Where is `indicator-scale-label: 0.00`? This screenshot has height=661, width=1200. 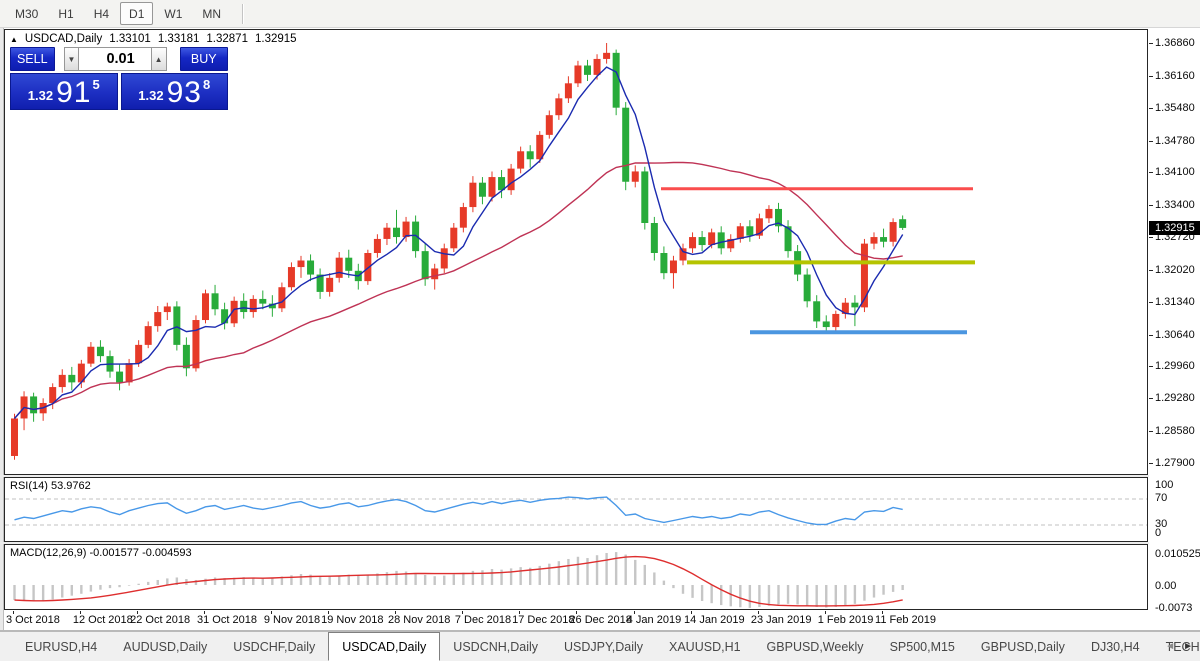
indicator-scale-label: 0.00 is located at coordinates (1166, 586).